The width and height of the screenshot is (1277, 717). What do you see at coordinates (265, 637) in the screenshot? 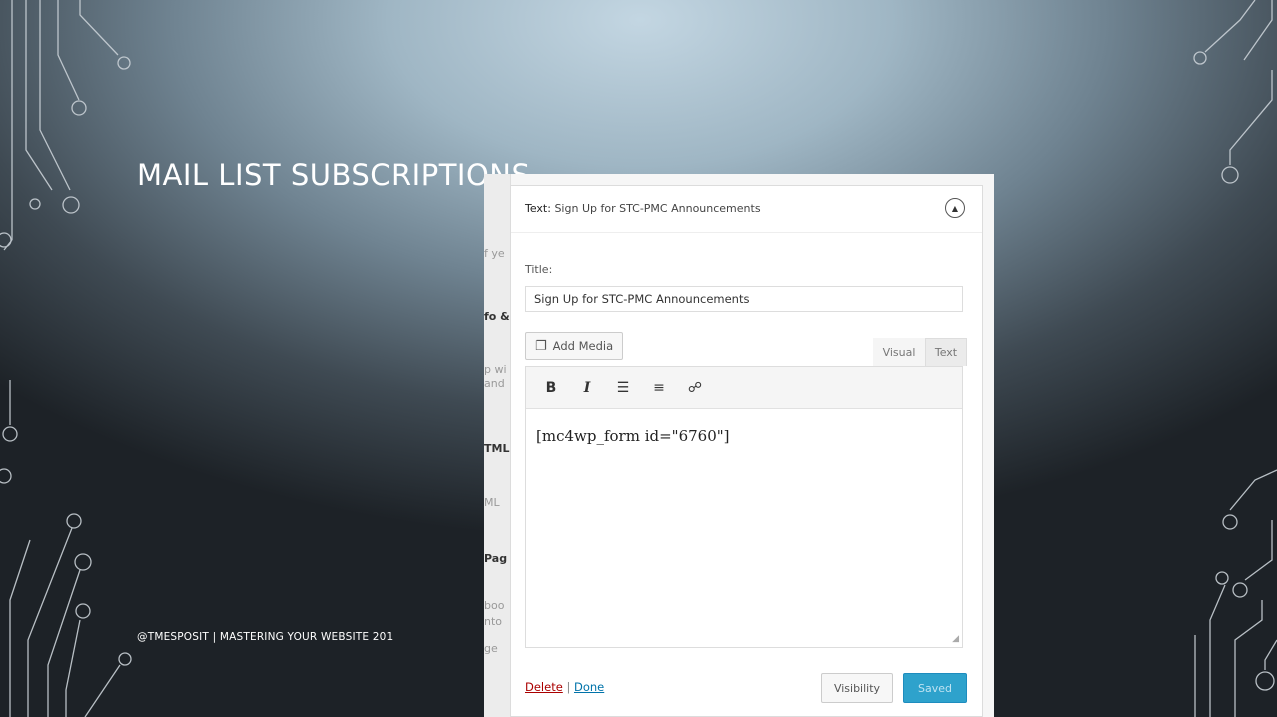
I see `slide-footer: @TMESPOSIT | MASTERING YOUR WEBSITE 201` at bounding box center [265, 637].